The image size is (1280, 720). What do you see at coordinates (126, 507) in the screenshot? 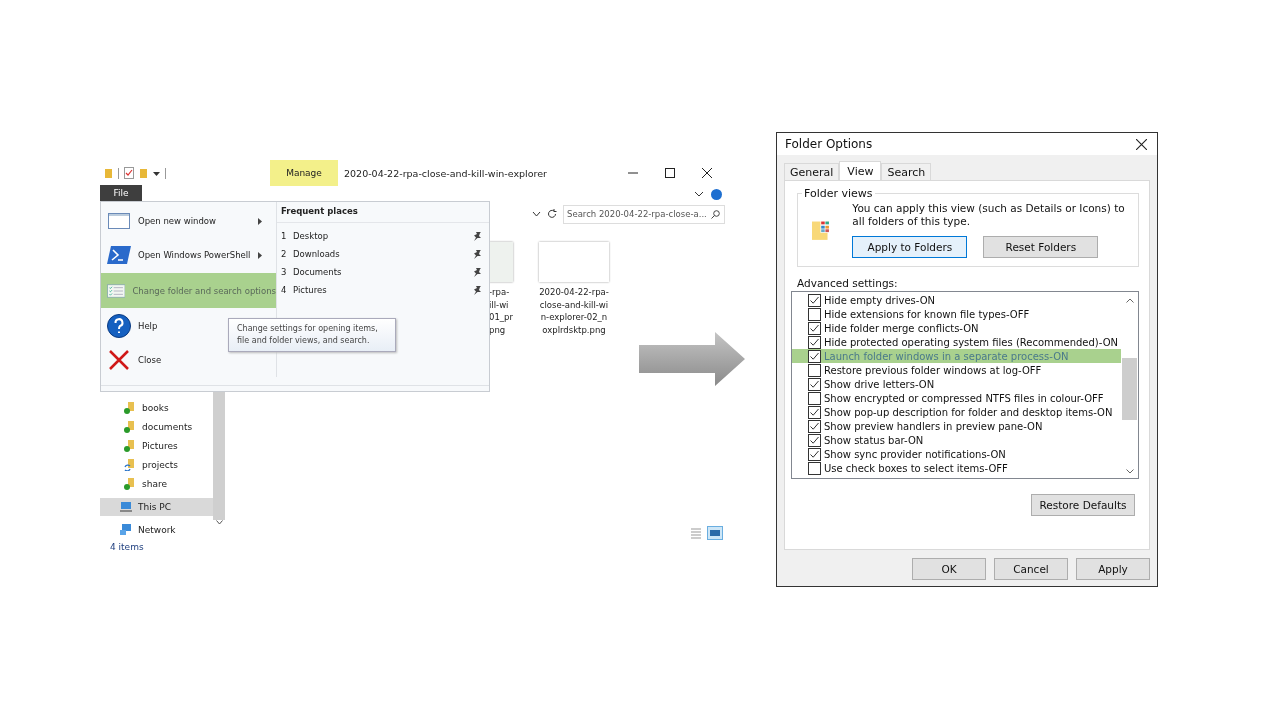
I see `computer-icon` at bounding box center [126, 507].